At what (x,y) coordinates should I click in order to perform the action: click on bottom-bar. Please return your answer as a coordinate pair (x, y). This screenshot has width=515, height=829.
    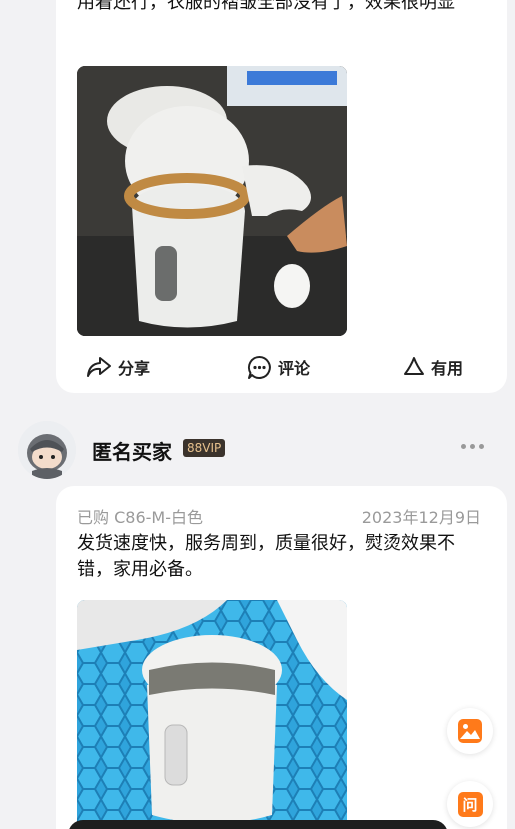
    Looking at the image, I should click on (258, 824).